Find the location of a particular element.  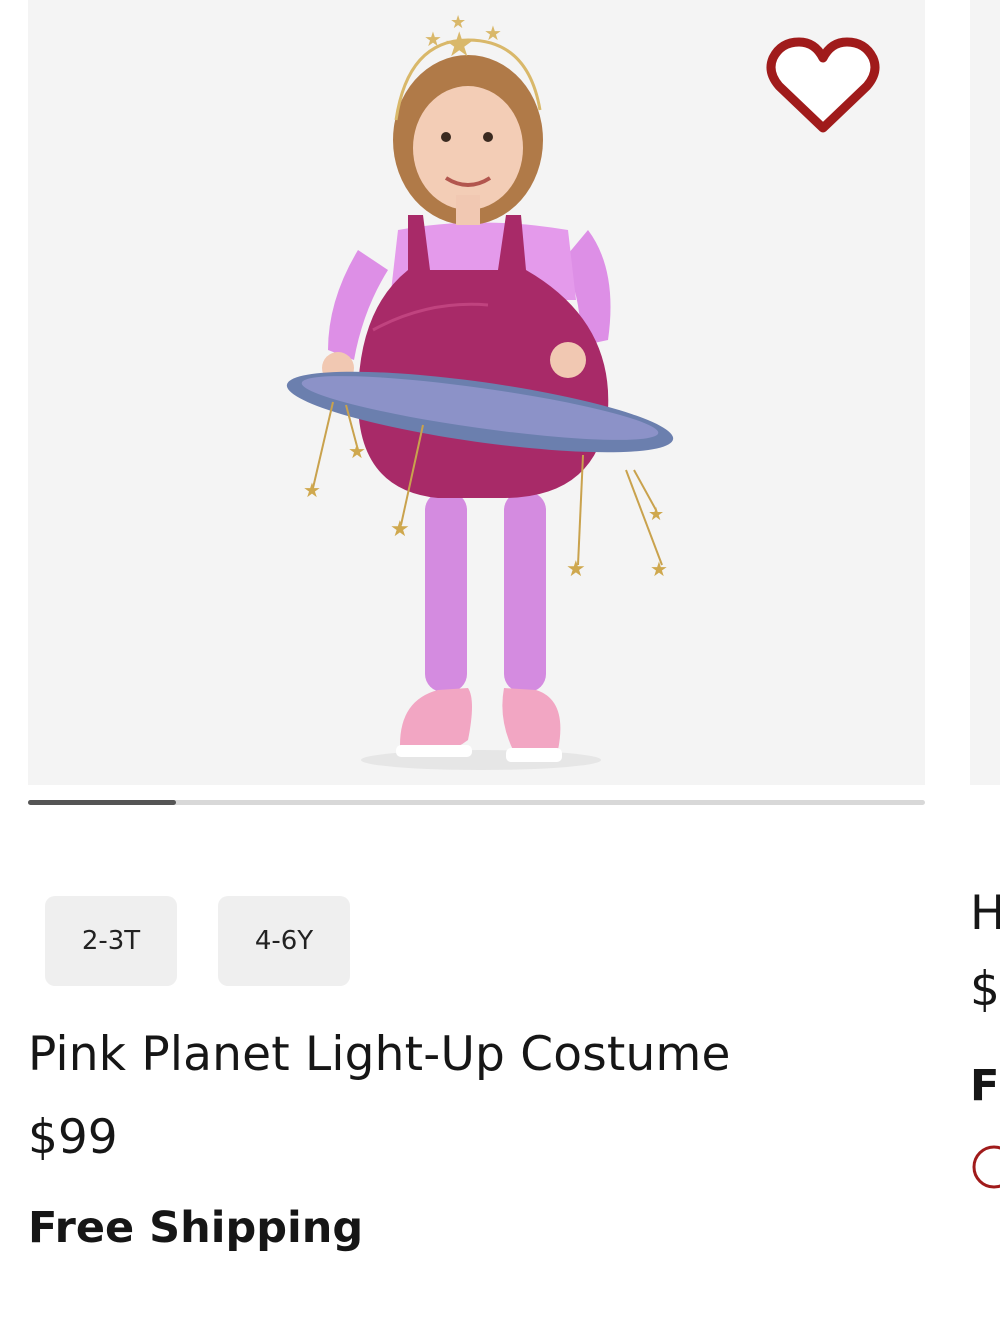

image-carousel-progress is located at coordinates (476, 802).